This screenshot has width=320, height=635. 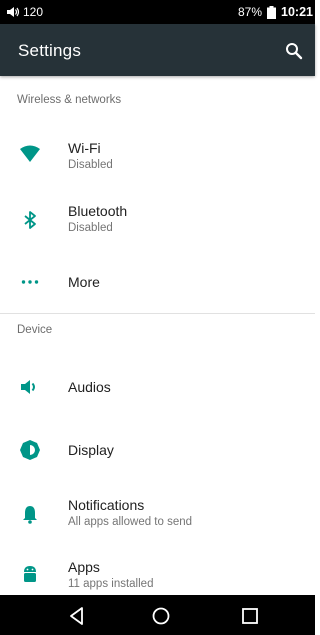 What do you see at coordinates (157, 571) in the screenshot?
I see `settings-item-apps: Apps 11 apps installed` at bounding box center [157, 571].